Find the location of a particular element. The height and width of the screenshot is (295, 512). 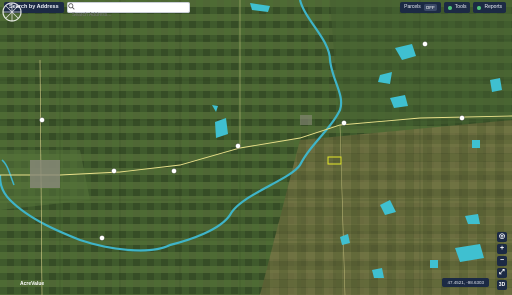

tools-icon is located at coordinates (449, 7).